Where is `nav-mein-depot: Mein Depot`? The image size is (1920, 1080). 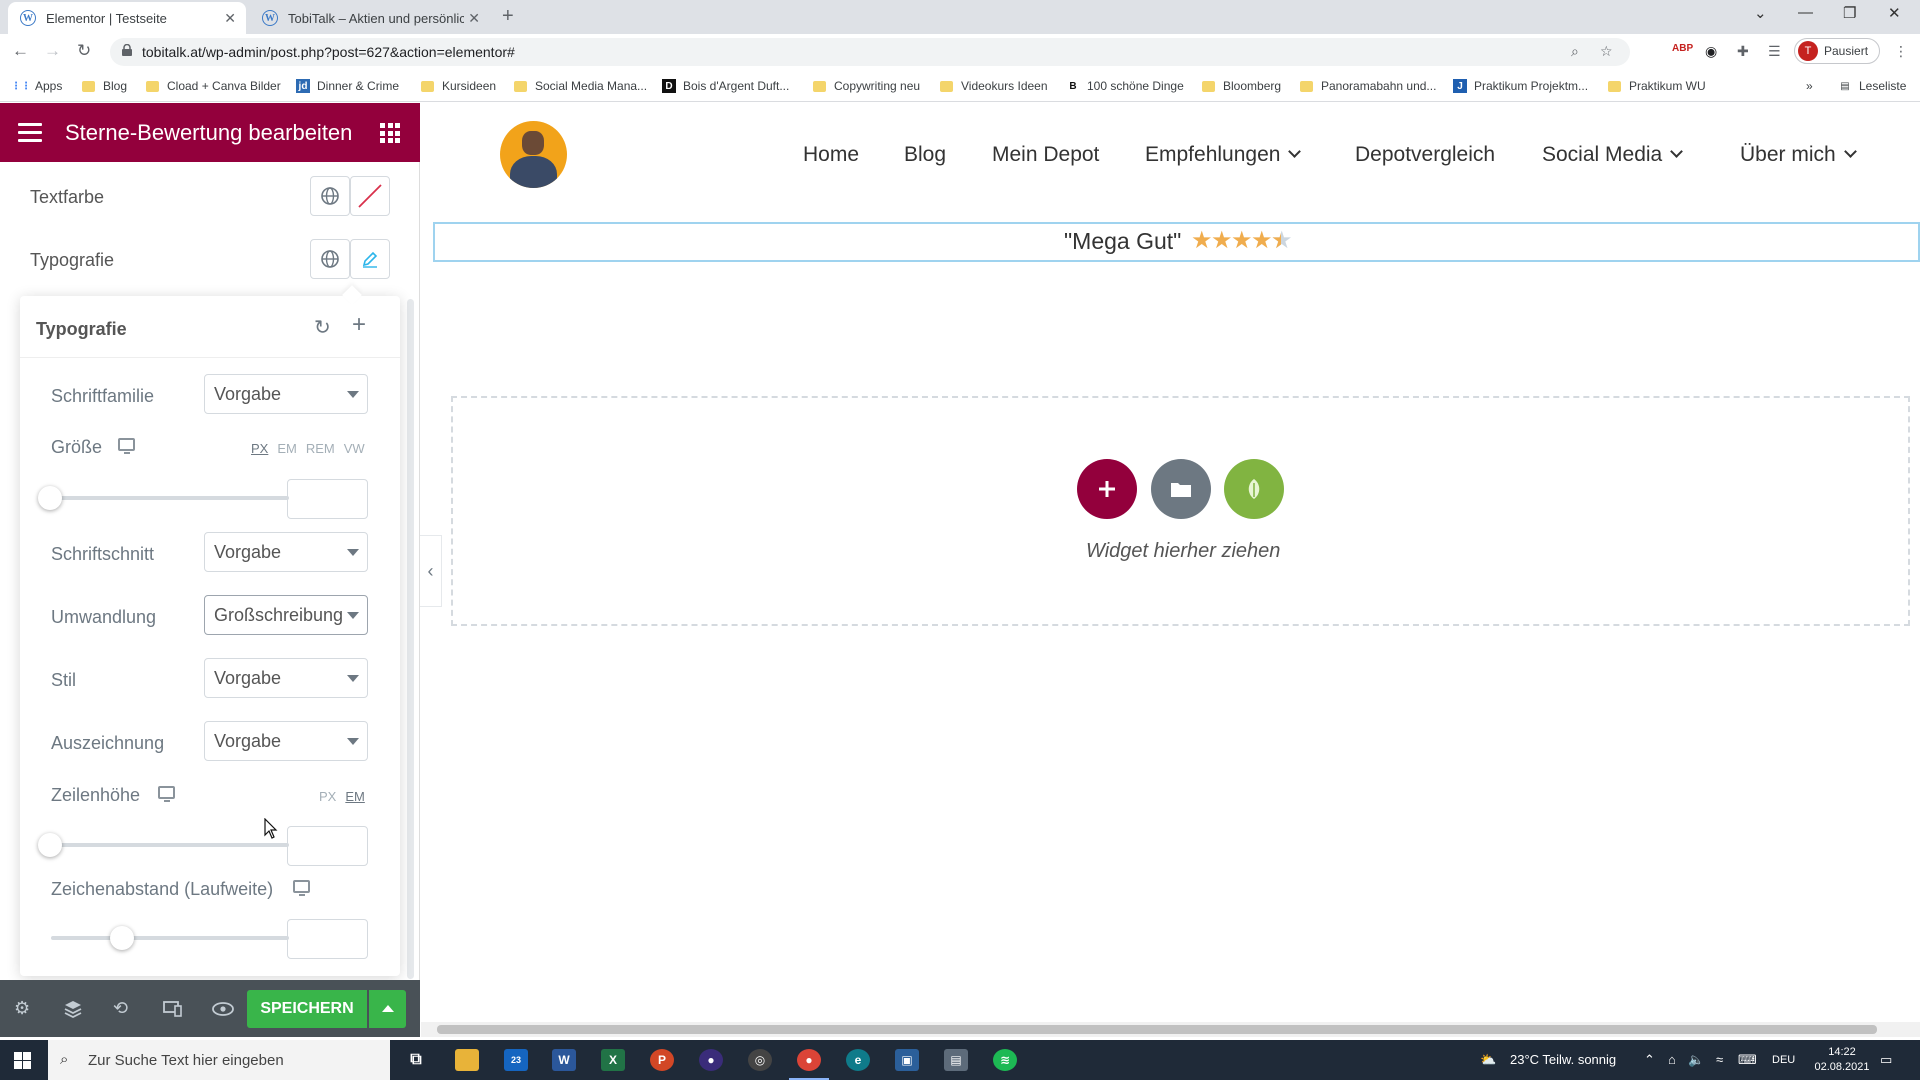
nav-mein-depot: Mein Depot is located at coordinates (1045, 155).